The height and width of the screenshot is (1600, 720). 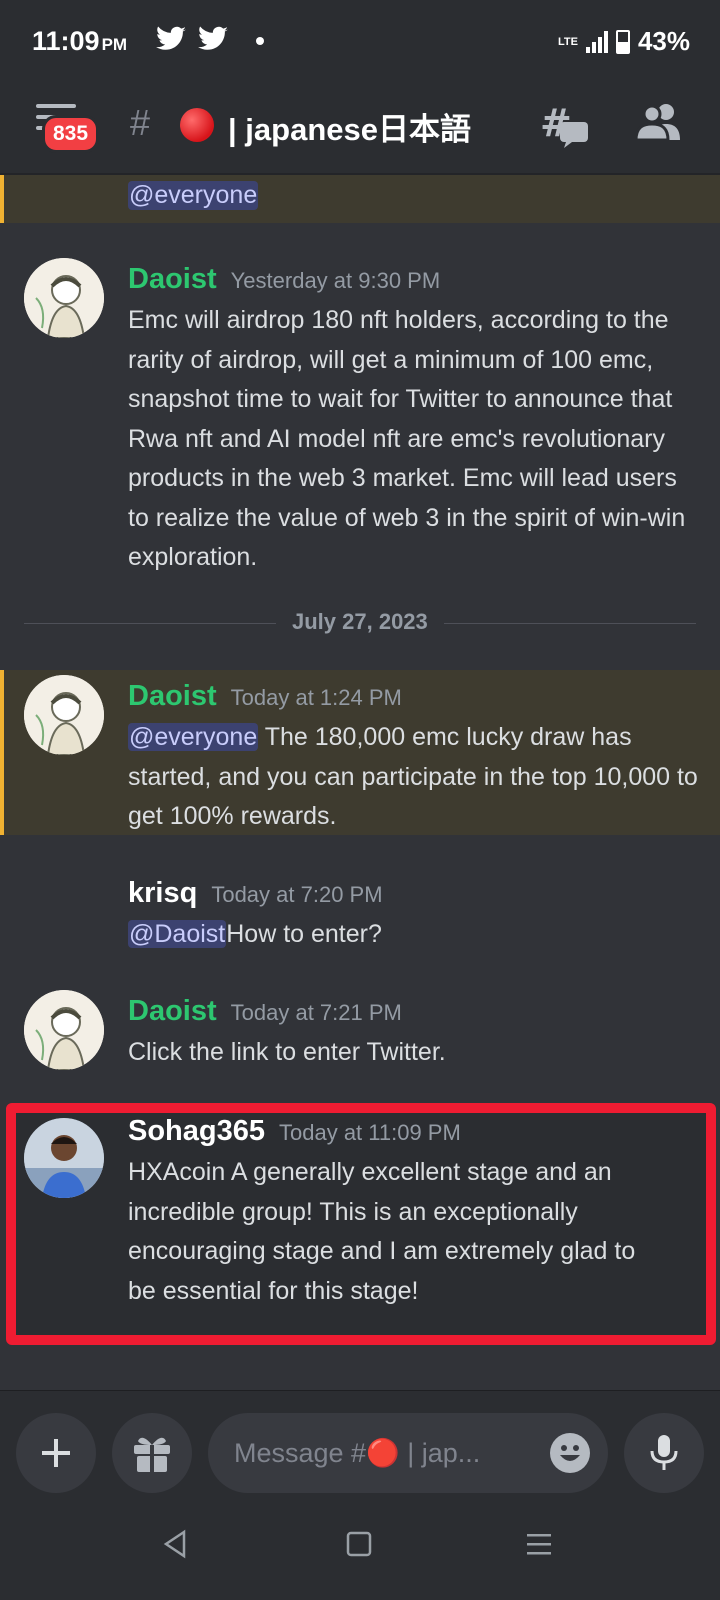 What do you see at coordinates (565, 125) in the screenshot?
I see `threads-icon: #` at bounding box center [565, 125].